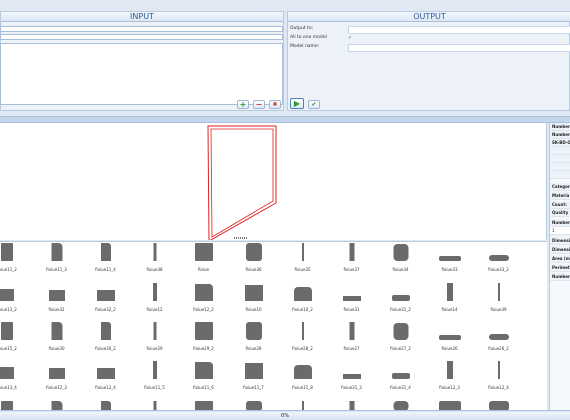  What do you see at coordinates (105, 262) in the screenshot?
I see `part-cell: fixiue11_4` at bounding box center [105, 262].